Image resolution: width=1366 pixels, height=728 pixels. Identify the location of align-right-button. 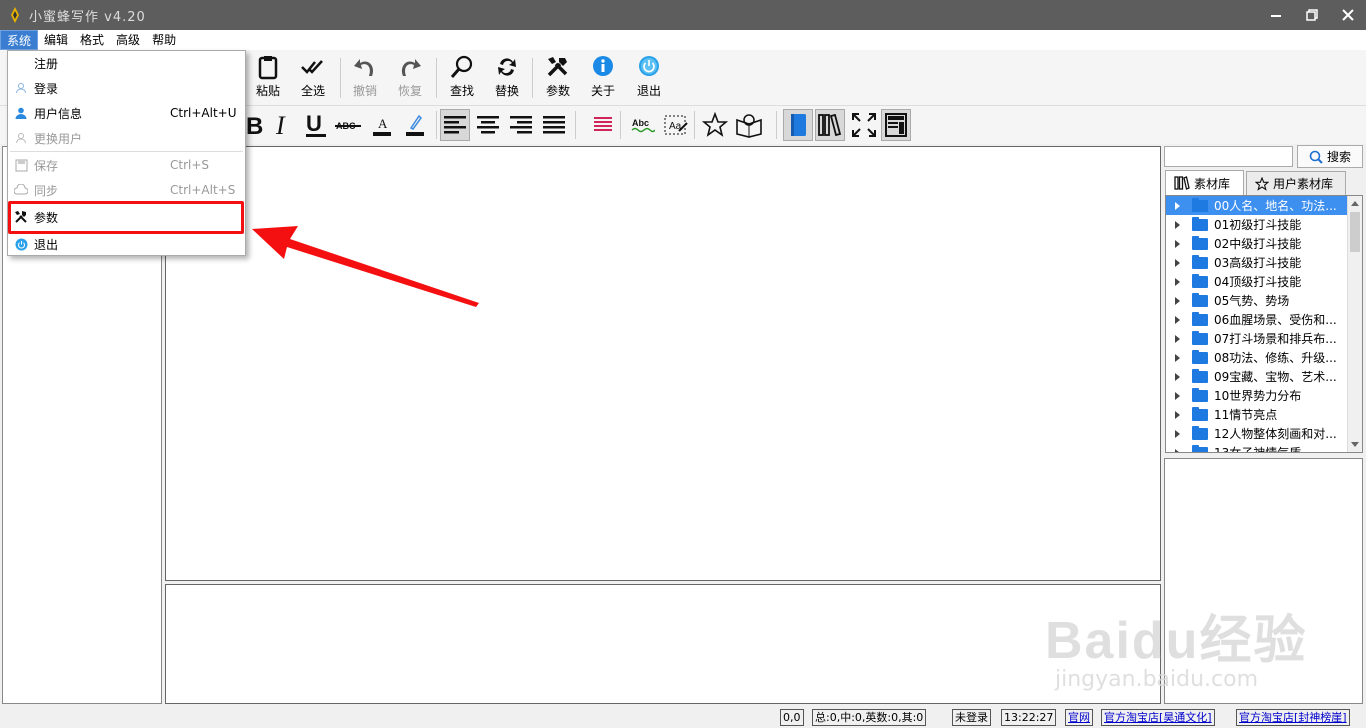
(521, 125).